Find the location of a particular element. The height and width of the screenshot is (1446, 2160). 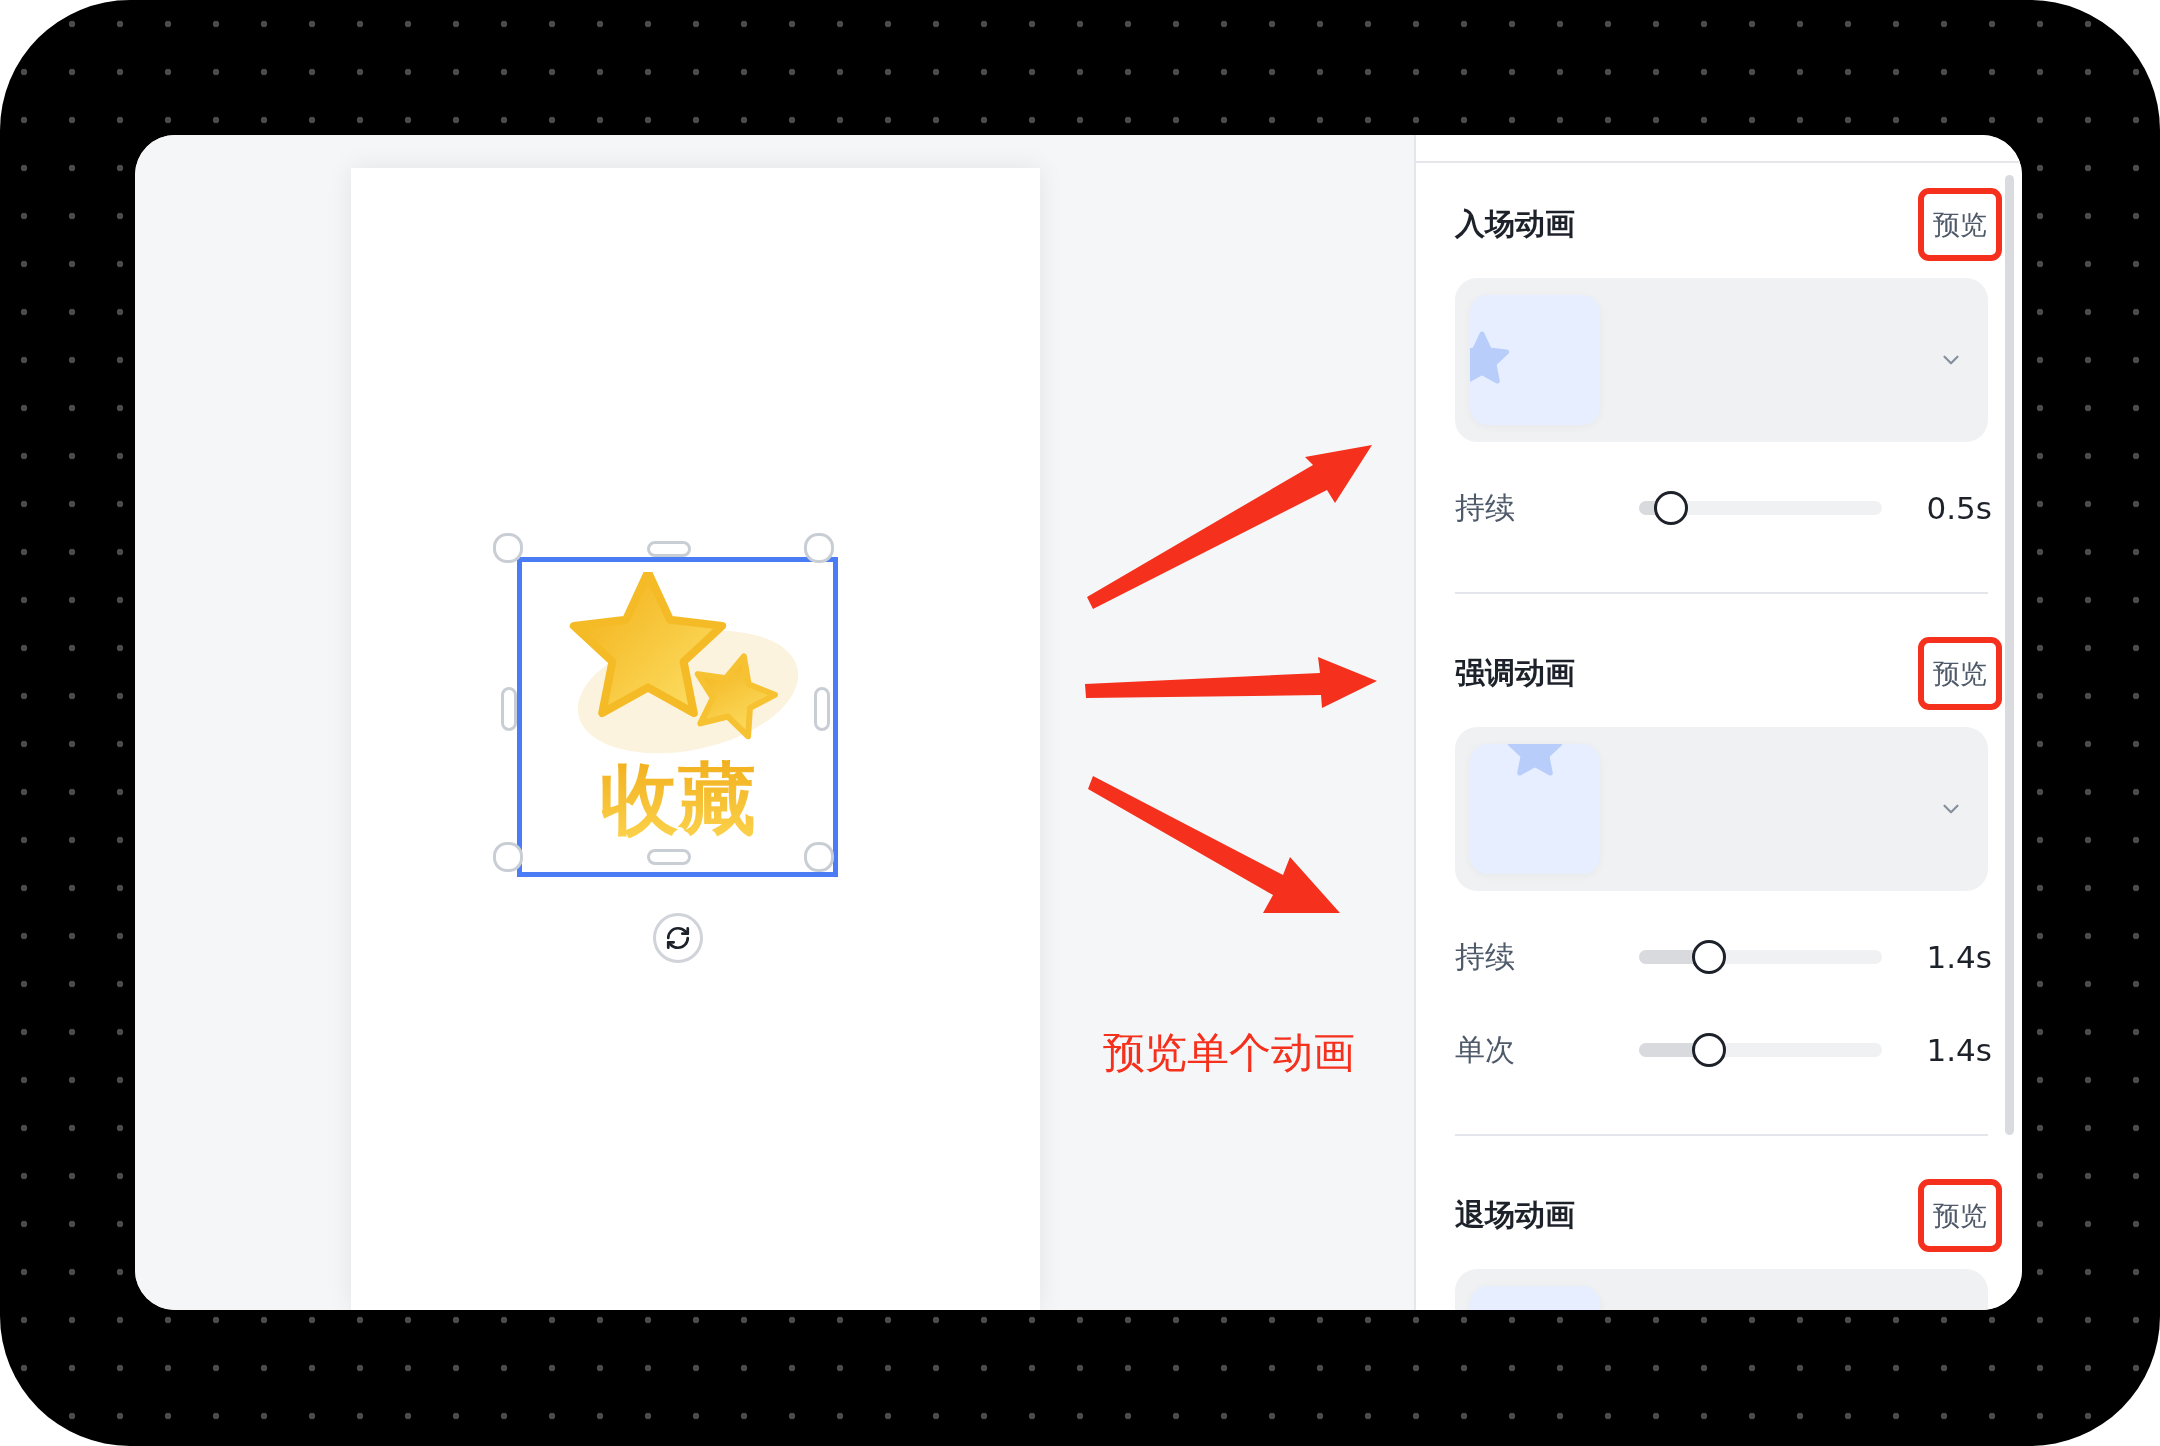

section-title: 强调动画 is located at coordinates (1515, 673).